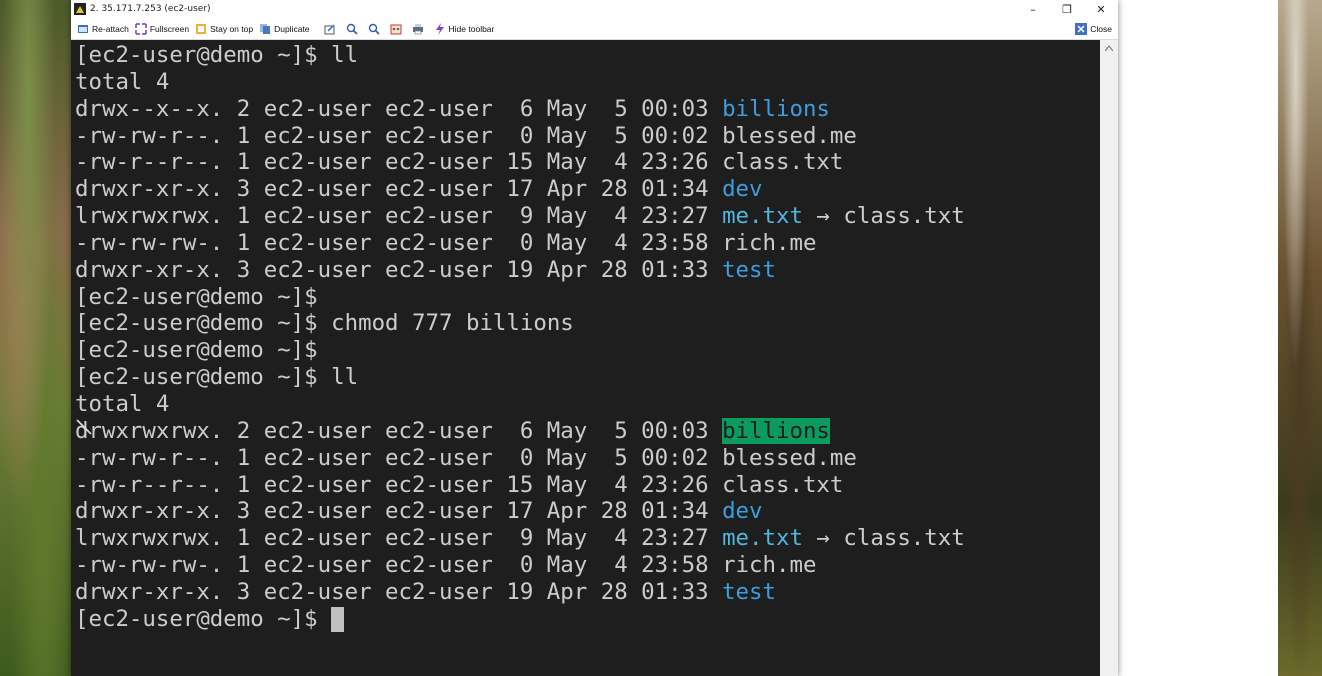 The height and width of the screenshot is (676, 1322). What do you see at coordinates (292, 28) in the screenshot?
I see `duplicate-label: Duplicate` at bounding box center [292, 28].